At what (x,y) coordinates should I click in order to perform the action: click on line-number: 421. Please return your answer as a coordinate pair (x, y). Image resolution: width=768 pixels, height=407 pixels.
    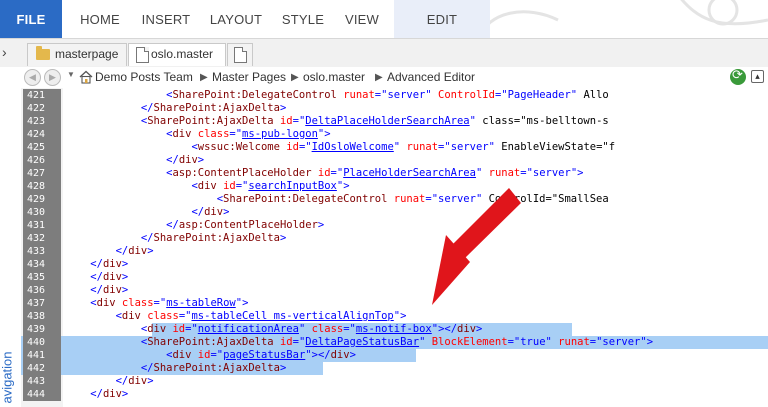
    Looking at the image, I should click on (42, 95).